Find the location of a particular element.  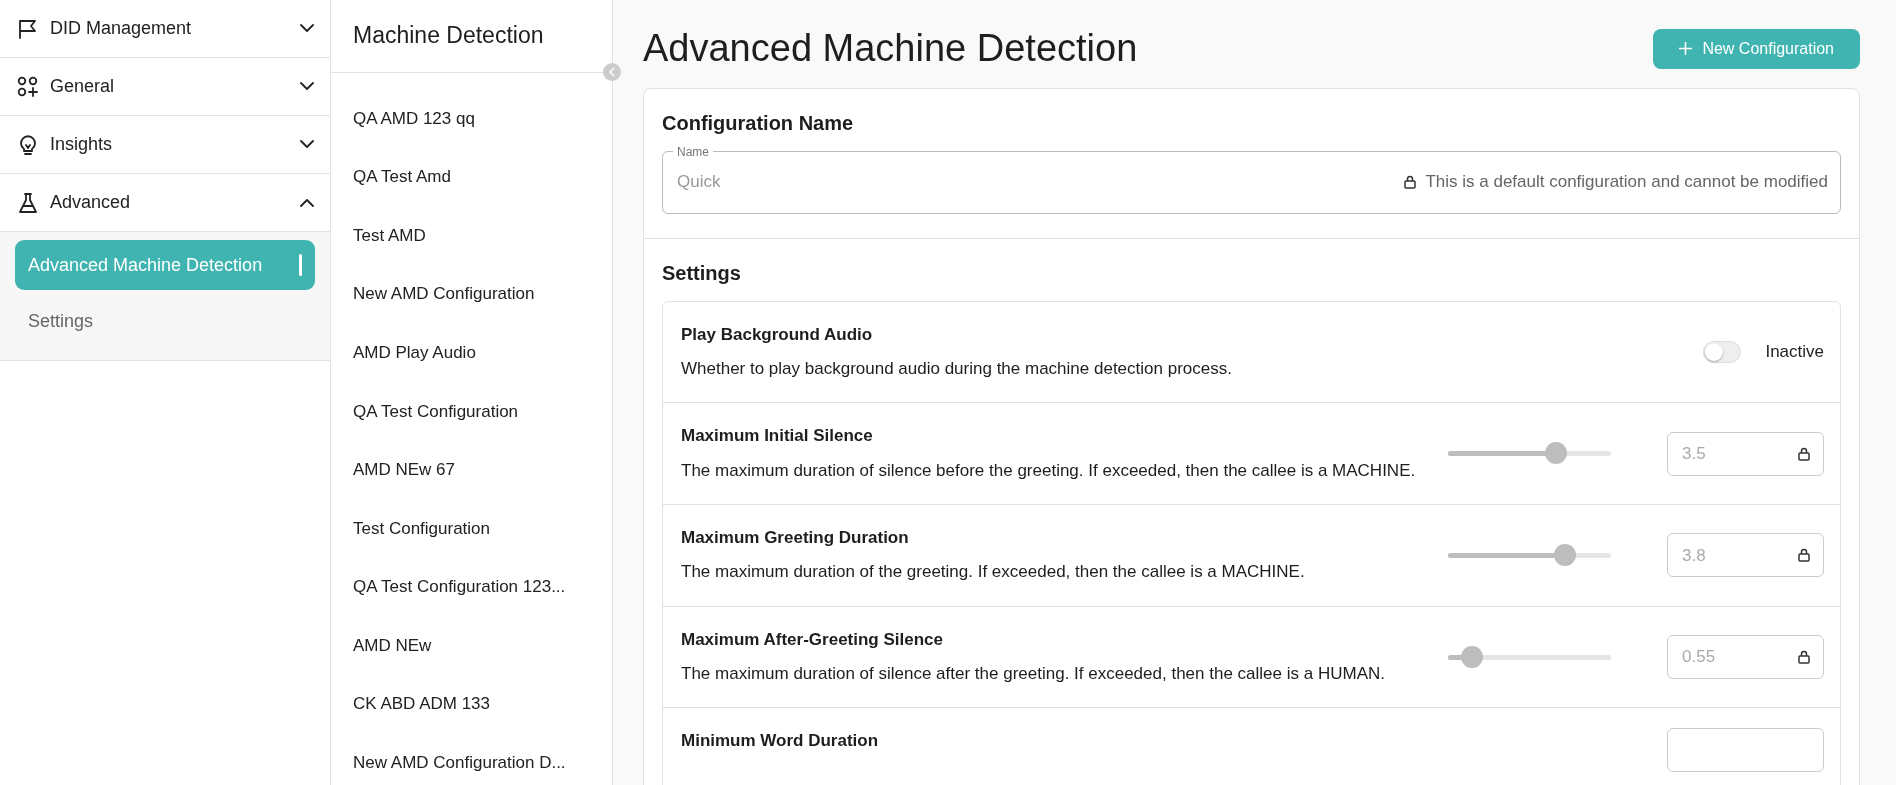

configuration-item: QA Test Amd is located at coordinates (471, 177).